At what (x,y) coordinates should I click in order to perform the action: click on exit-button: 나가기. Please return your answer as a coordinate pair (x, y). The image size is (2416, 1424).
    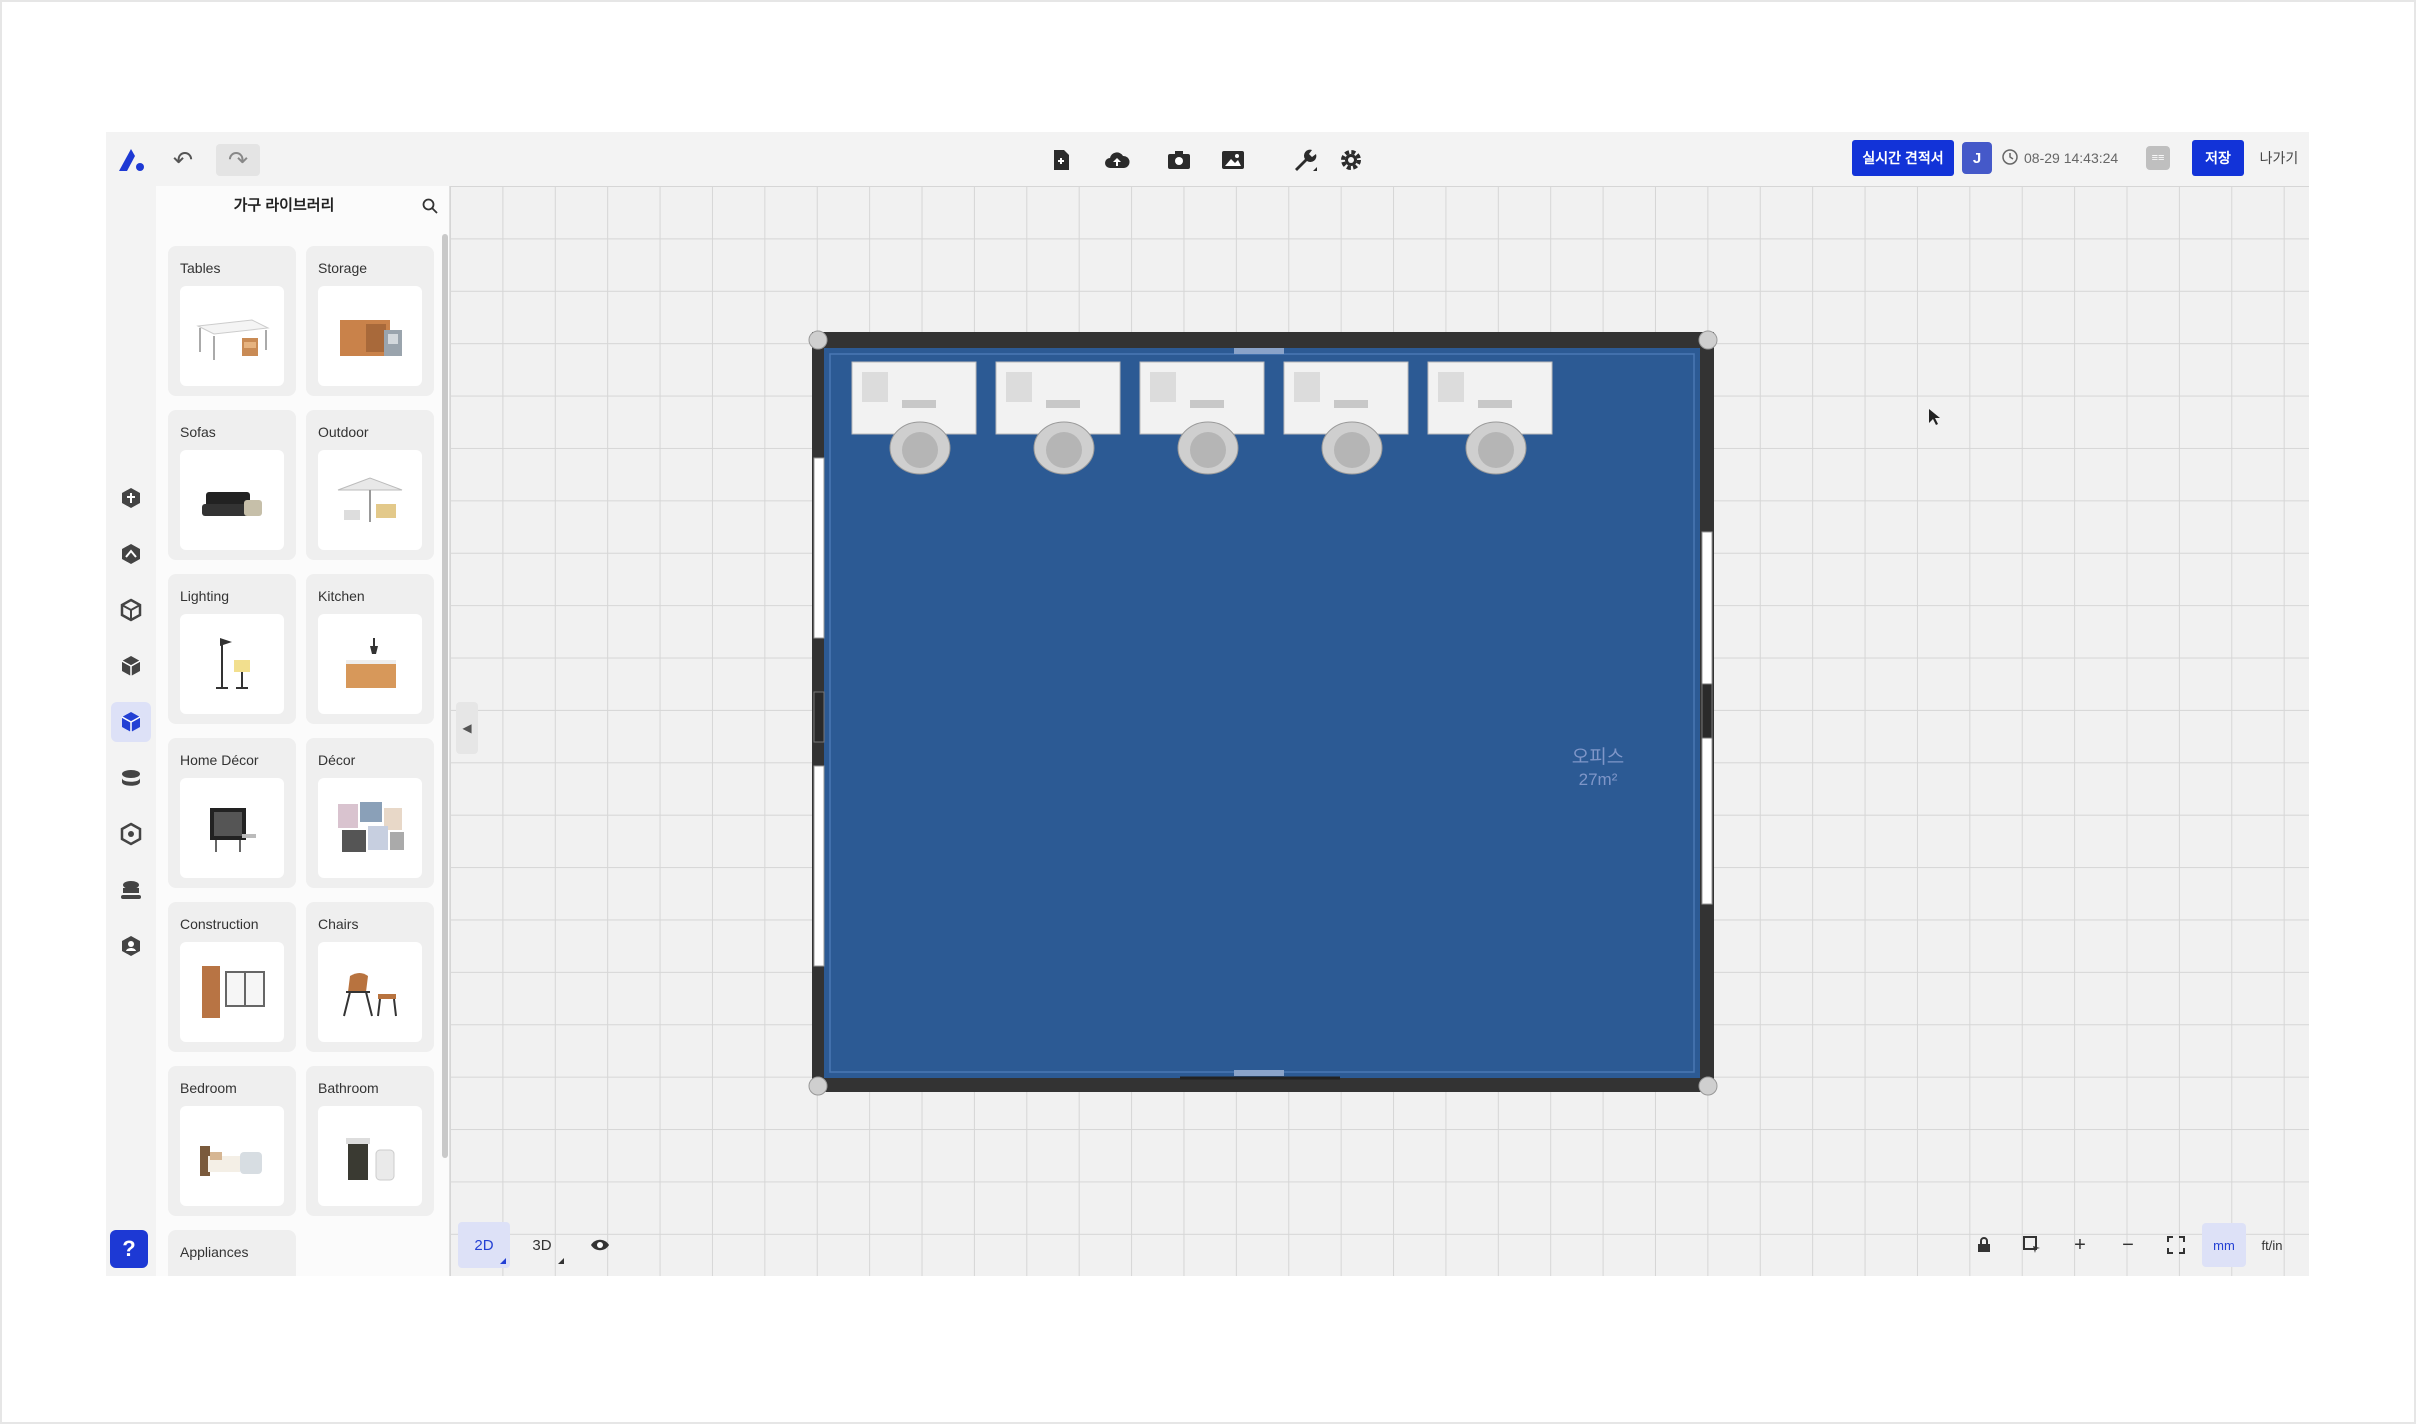
    Looking at the image, I should click on (2279, 158).